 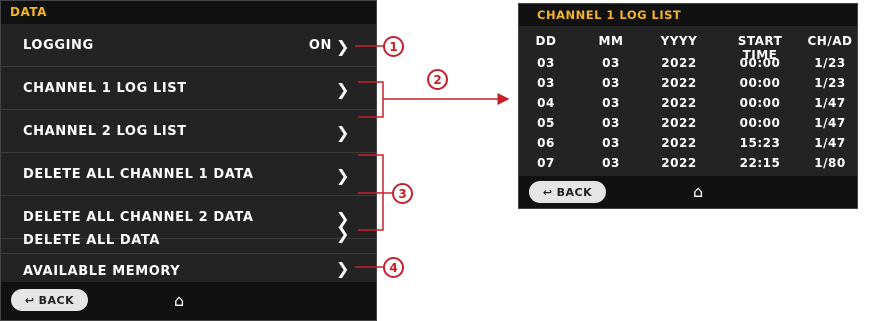 What do you see at coordinates (393, 46) in the screenshot?
I see `callout-badge: 1` at bounding box center [393, 46].